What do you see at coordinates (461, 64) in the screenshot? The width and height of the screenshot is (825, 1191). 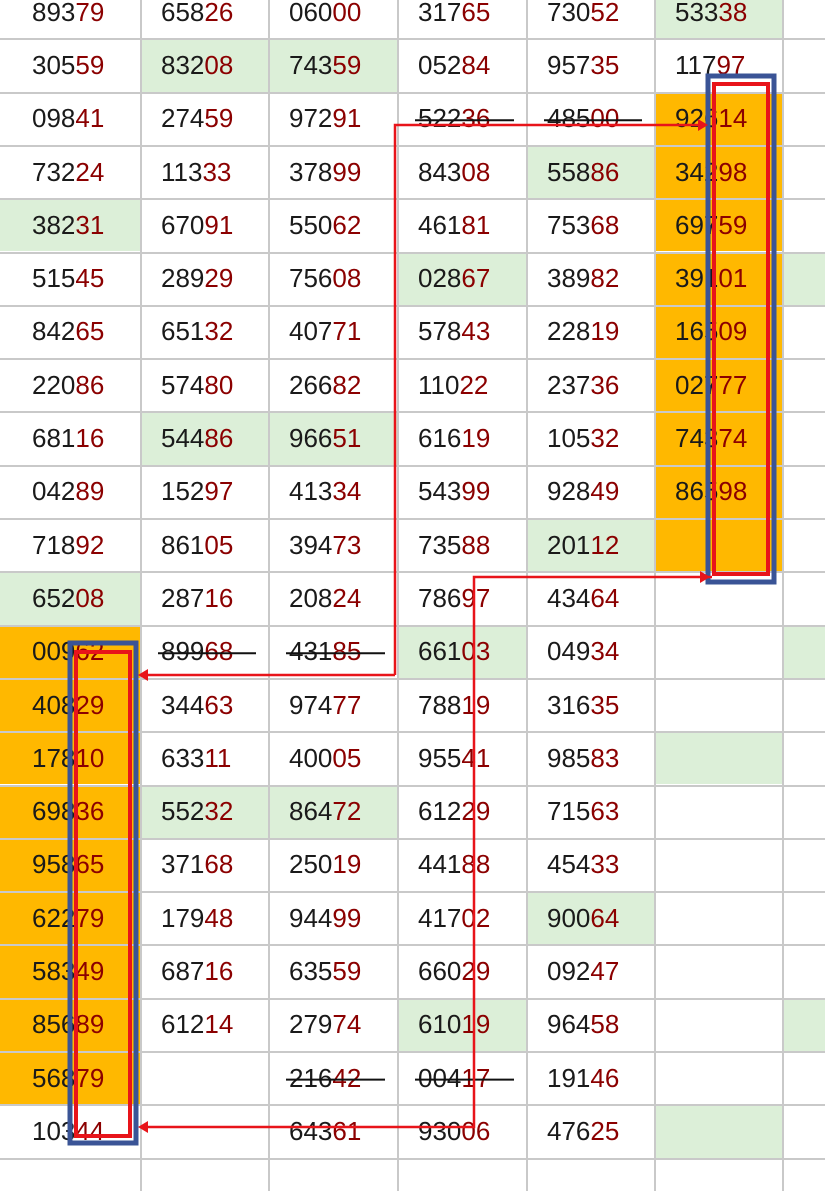 I see `grid-cell: 052 84` at bounding box center [461, 64].